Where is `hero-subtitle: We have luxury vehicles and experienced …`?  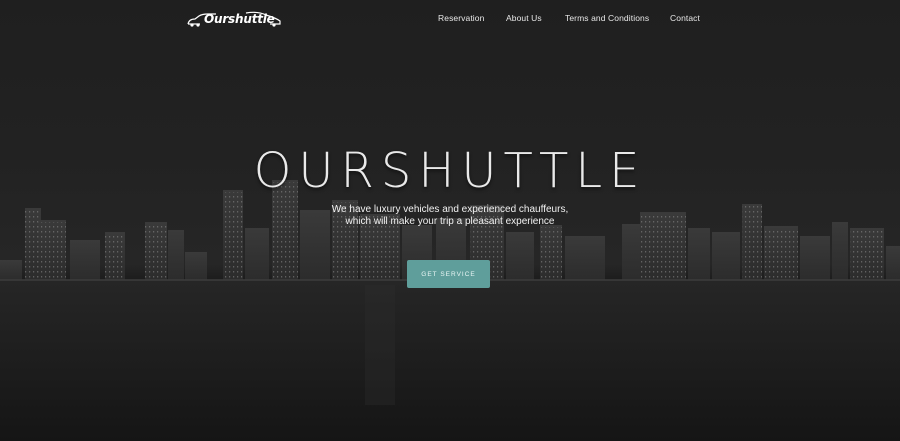 hero-subtitle: We have luxury vehicles and experienced … is located at coordinates (450, 215).